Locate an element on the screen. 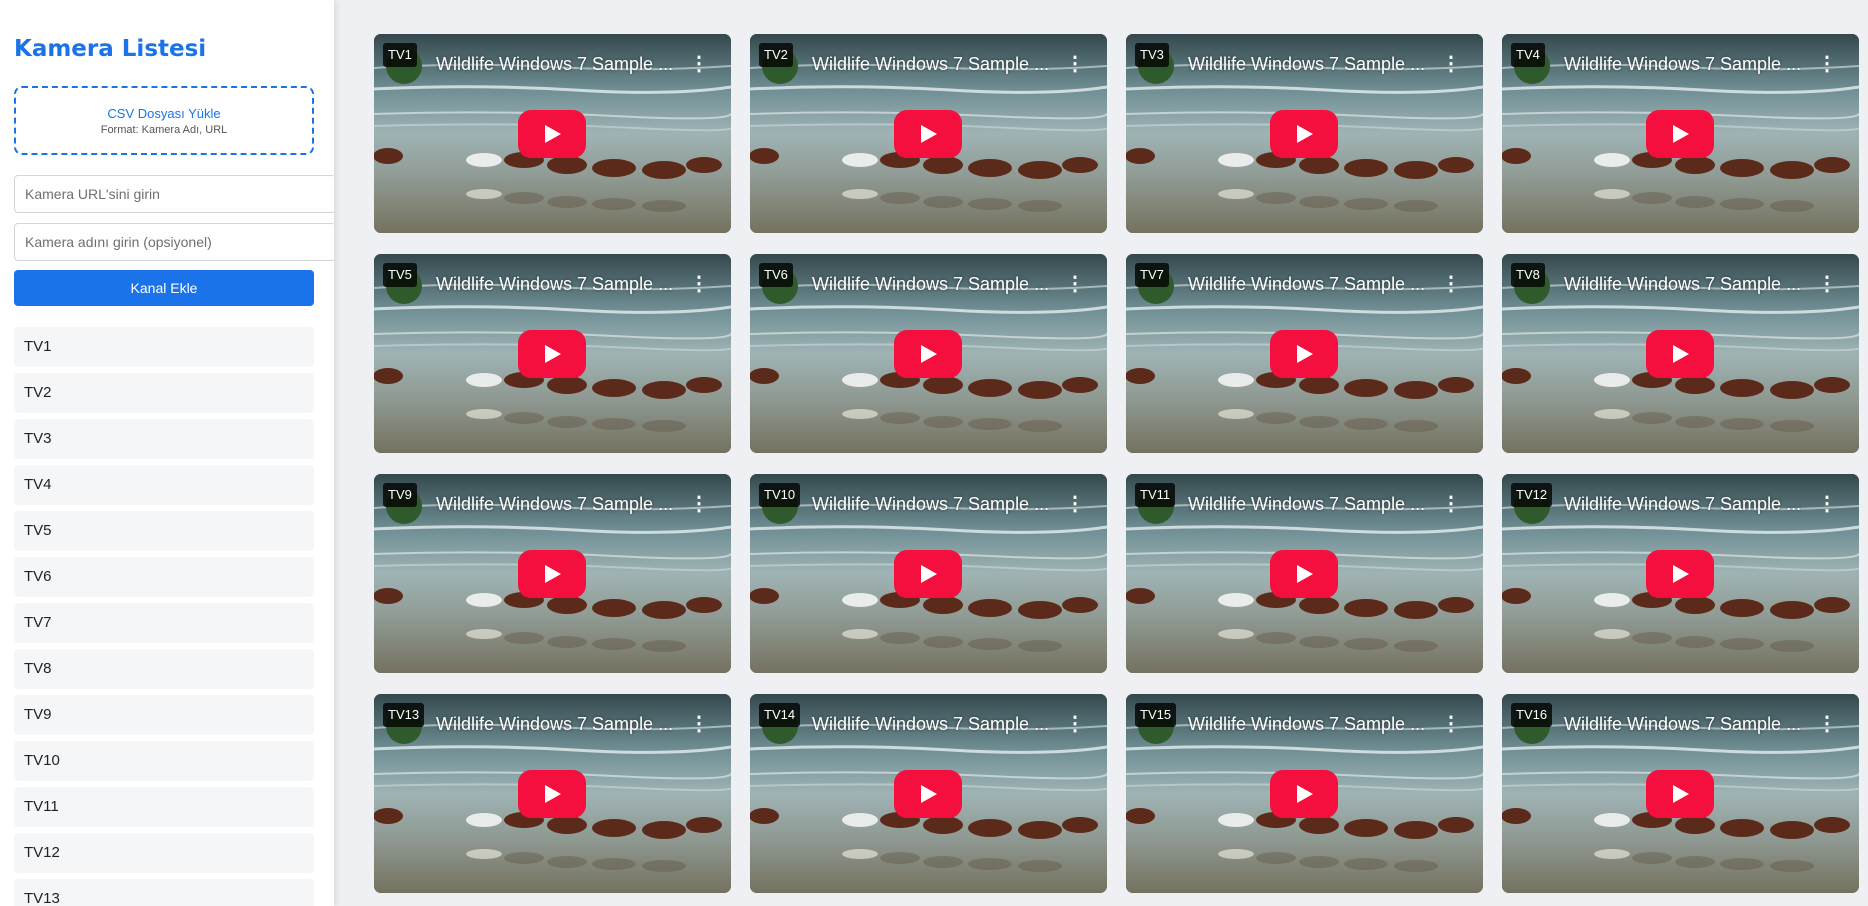  video-tile: TV5 Wildlife Windows 7 Sample ... ⋮ is located at coordinates (552, 353).